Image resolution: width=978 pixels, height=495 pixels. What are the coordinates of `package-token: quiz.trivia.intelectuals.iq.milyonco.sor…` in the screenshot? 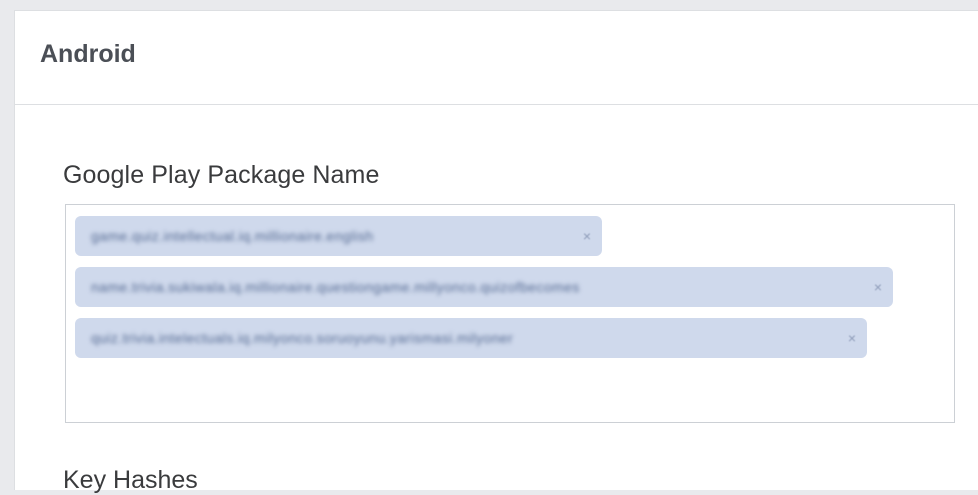 It's located at (471, 338).